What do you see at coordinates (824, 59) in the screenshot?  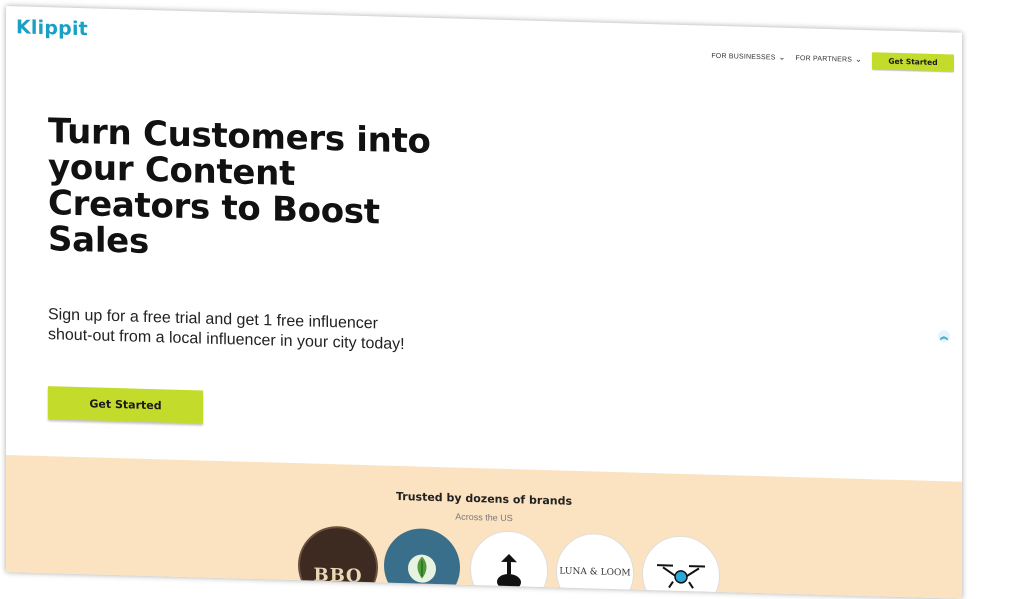 I see `nav-label: FOR PARTNERS` at bounding box center [824, 59].